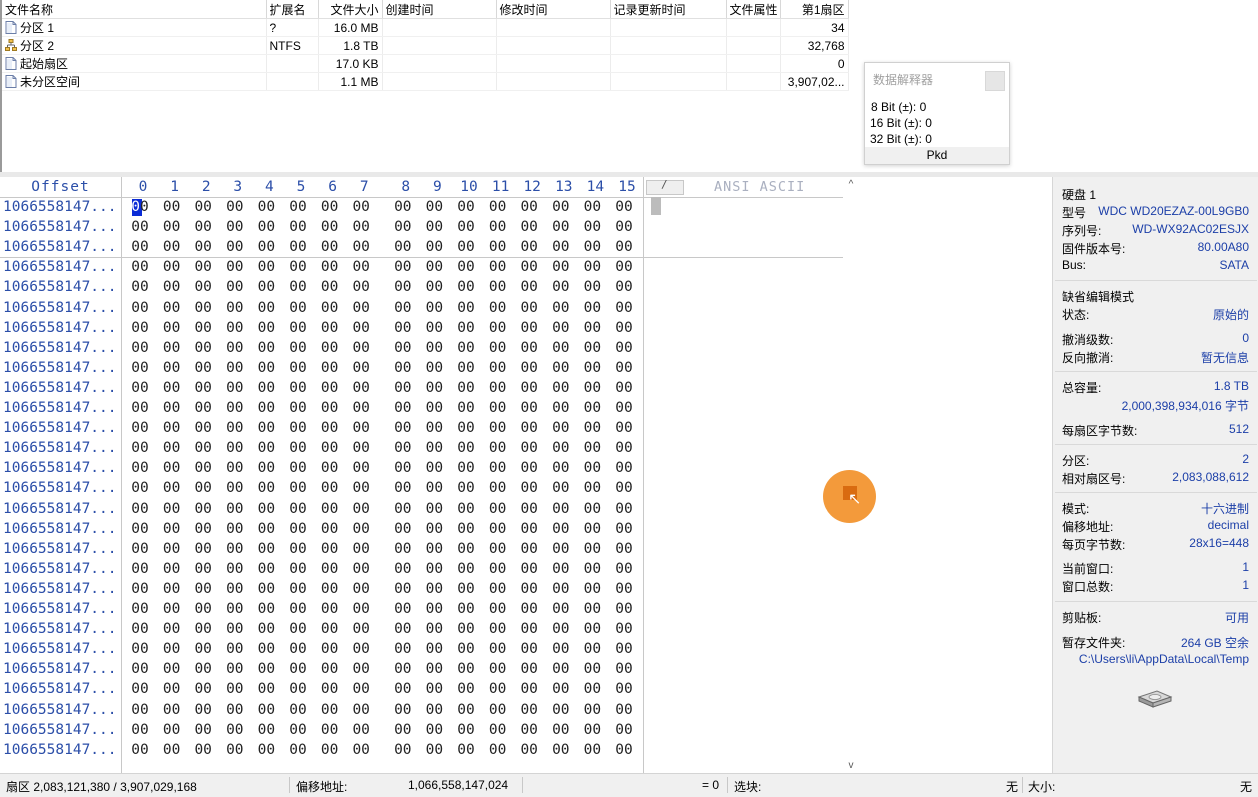 This screenshot has height=797, width=1258. I want to click on col-header-updated: 记录更新时间, so click(668, 9).